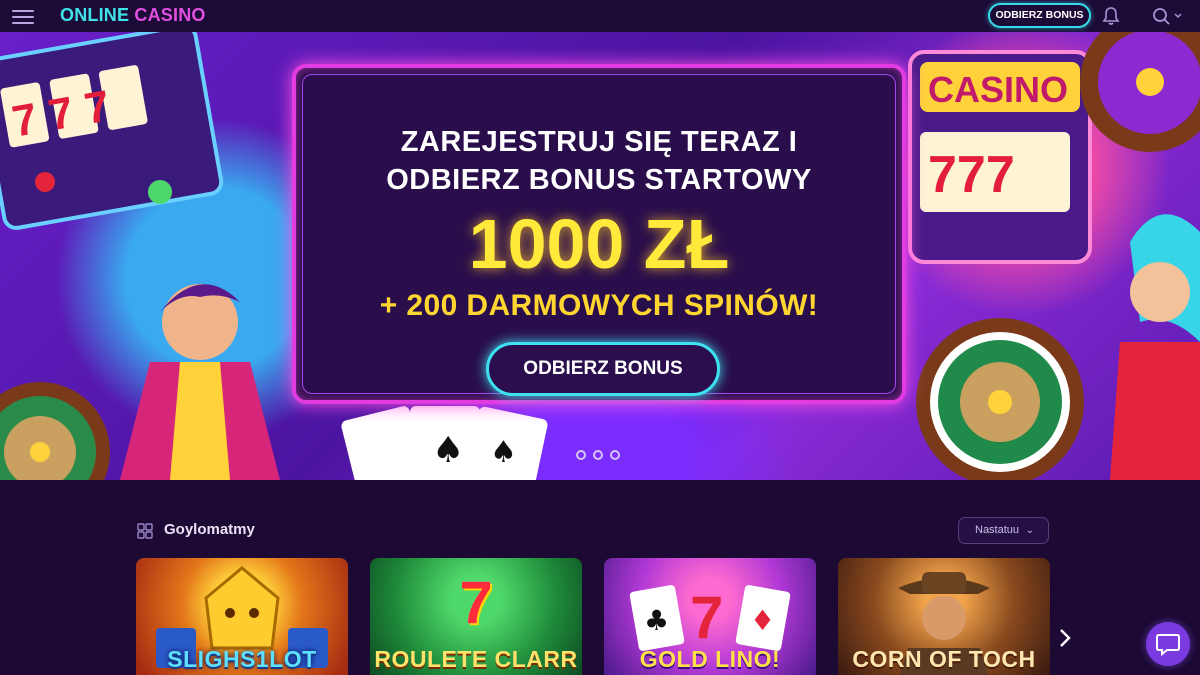 The image size is (1200, 675). I want to click on chat-button, so click(1168, 644).